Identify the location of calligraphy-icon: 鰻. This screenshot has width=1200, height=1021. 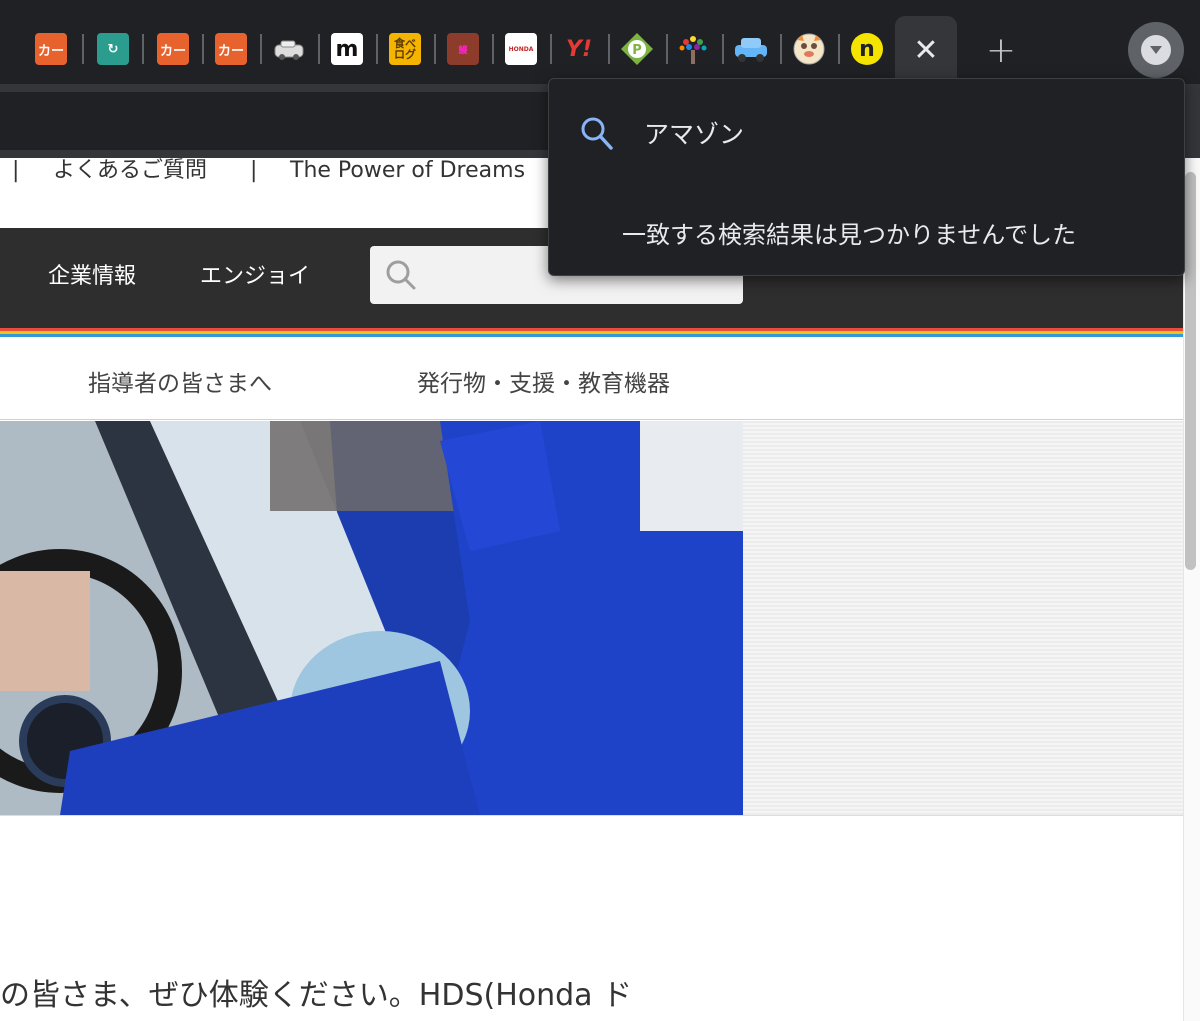
(463, 49).